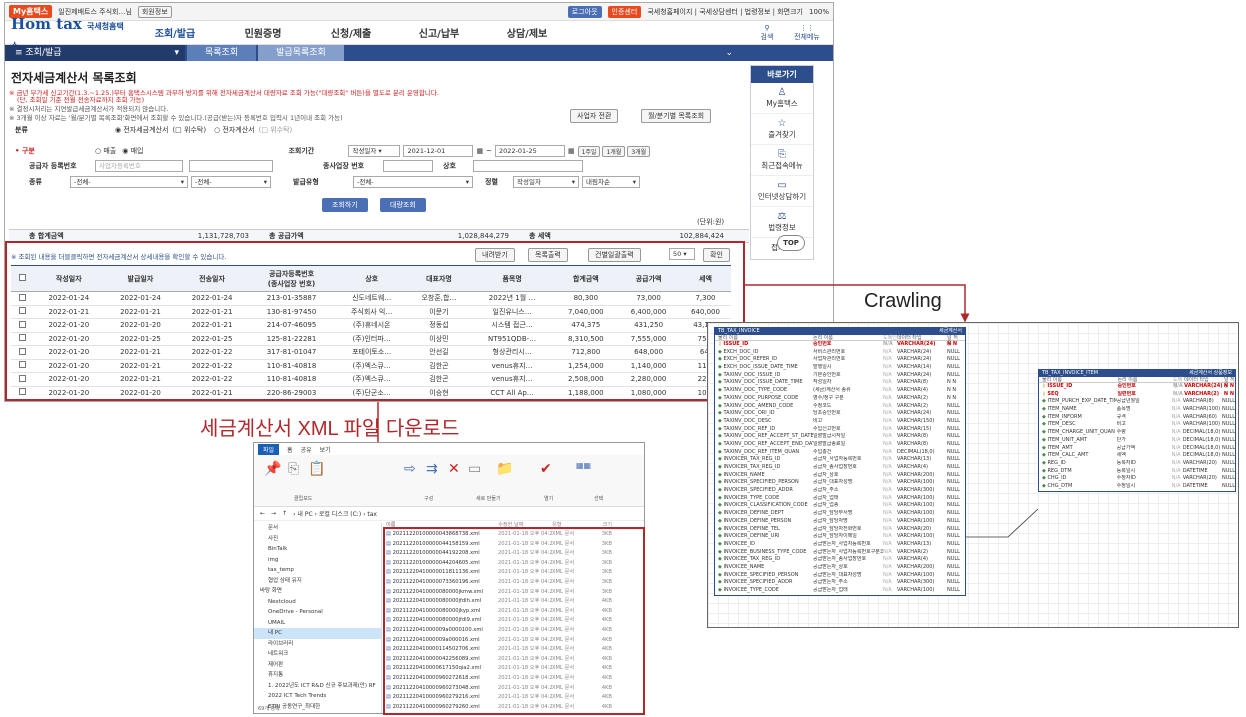 The height and width of the screenshot is (717, 1246). I want to click on back-arrow-icon: ←, so click(262, 513).